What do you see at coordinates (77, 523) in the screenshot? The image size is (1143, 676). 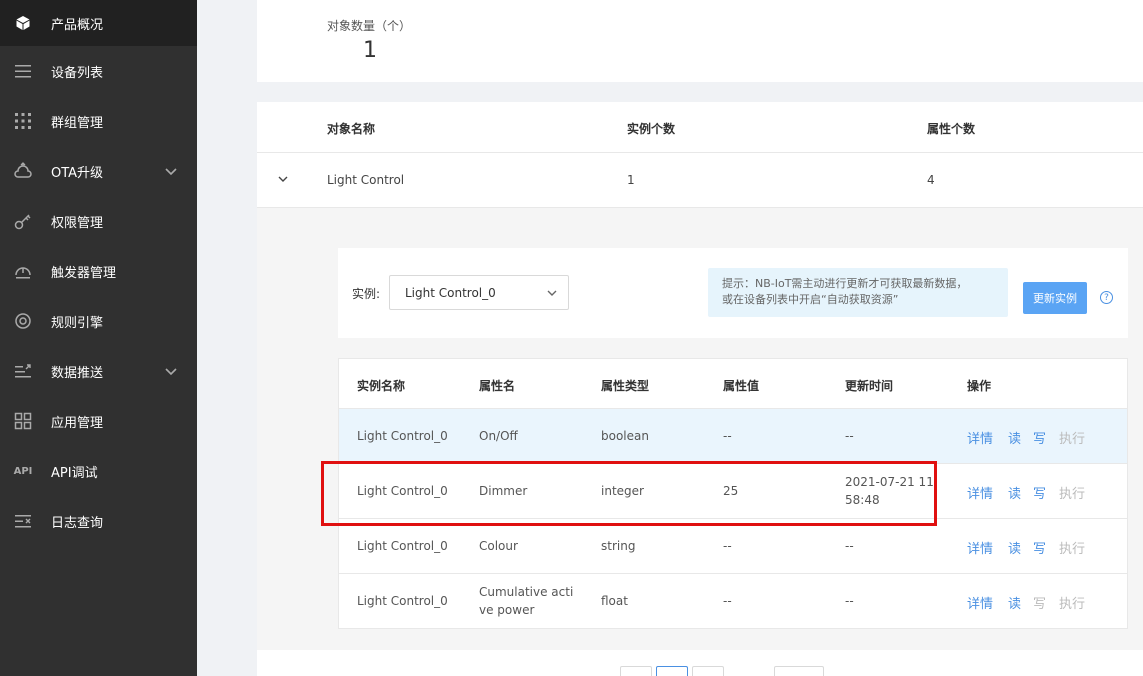 I see `sidebar-item-label: 日志查询` at bounding box center [77, 523].